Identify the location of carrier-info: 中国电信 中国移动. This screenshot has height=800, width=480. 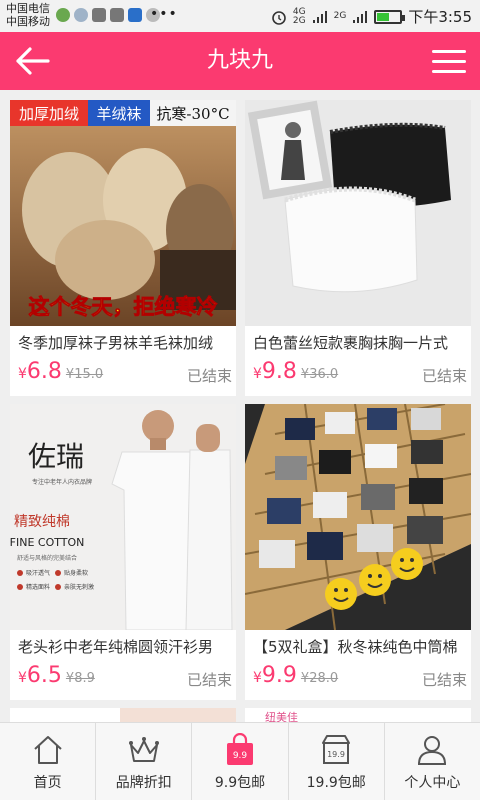
(28, 15).